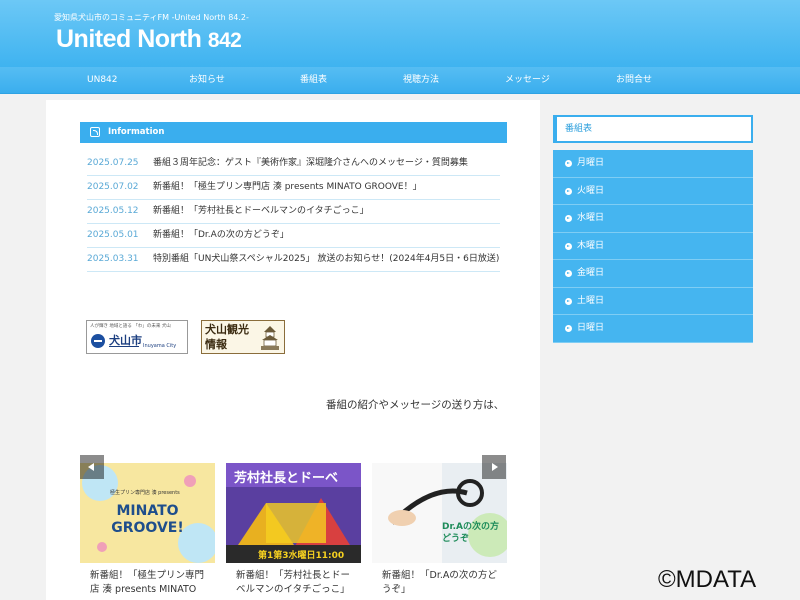 The width and height of the screenshot is (800, 600). What do you see at coordinates (293, 132) in the screenshot?
I see `information-header: Information` at bounding box center [293, 132].